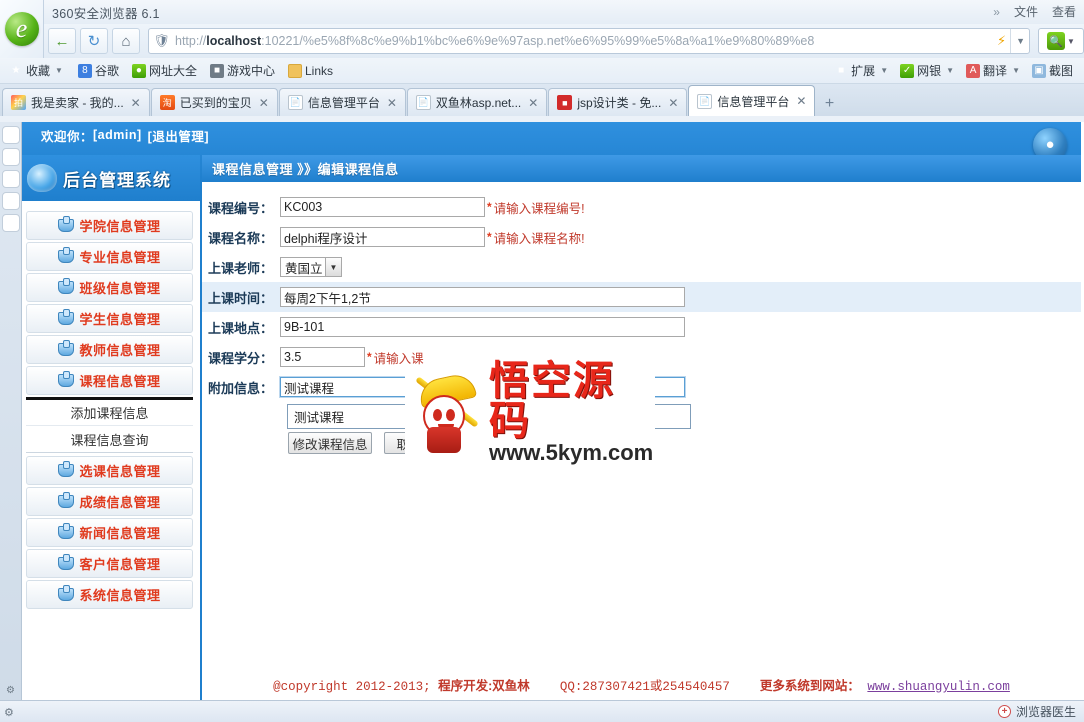 The image size is (1084, 722). I want to click on cancel-button: 取消, so click(409, 443).